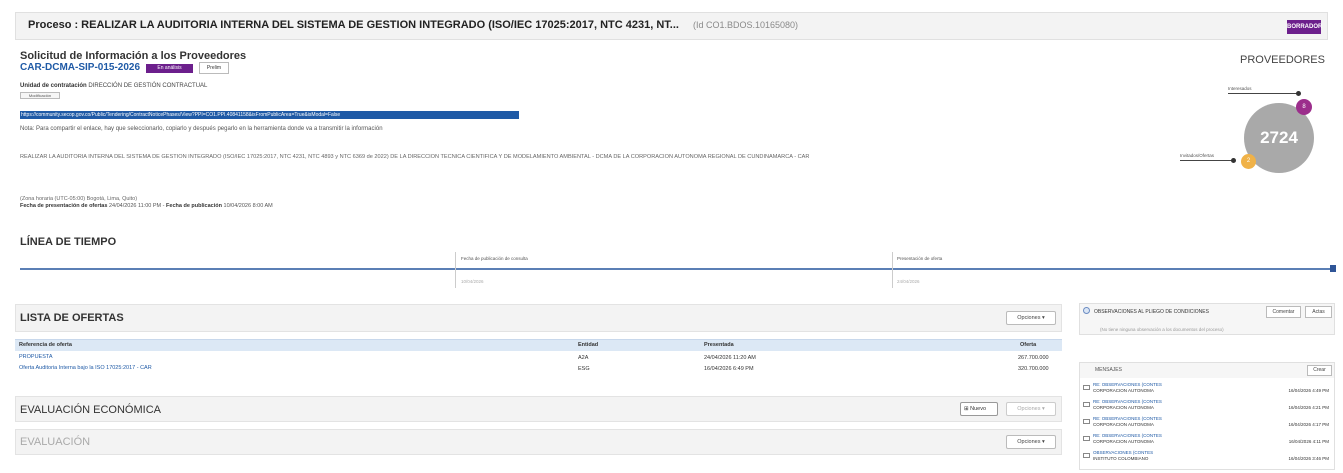  Describe the element at coordinates (68, 242) in the screenshot. I see `timeline-title: LÍNEA DE TIEMPO` at that location.